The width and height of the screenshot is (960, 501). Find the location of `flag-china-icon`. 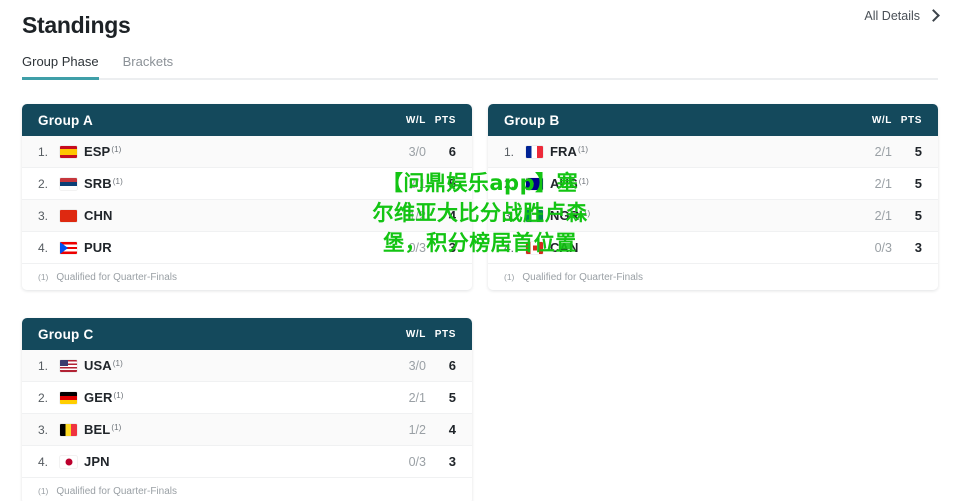

flag-china-icon is located at coordinates (68, 215).